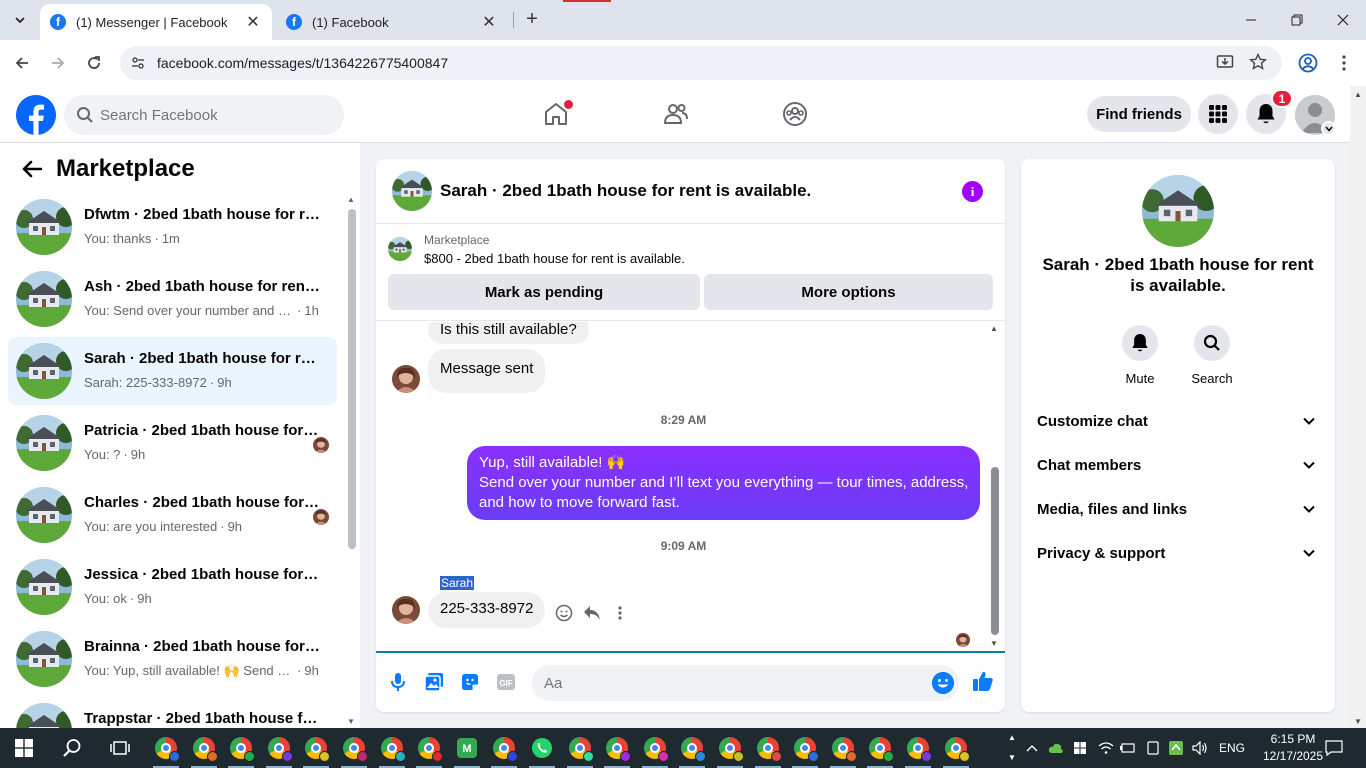 The width and height of the screenshot is (1366, 768). What do you see at coordinates (1106, 748) in the screenshot?
I see `wifi-icon` at bounding box center [1106, 748].